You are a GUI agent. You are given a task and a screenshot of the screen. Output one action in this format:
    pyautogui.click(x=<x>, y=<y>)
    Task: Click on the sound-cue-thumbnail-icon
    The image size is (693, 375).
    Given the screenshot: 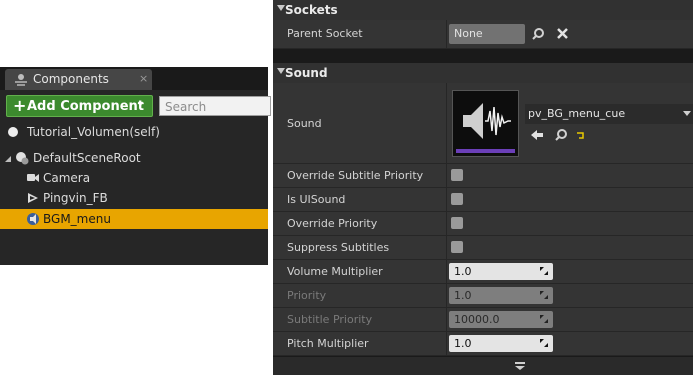 What is the action you would take?
    pyautogui.click(x=485, y=123)
    